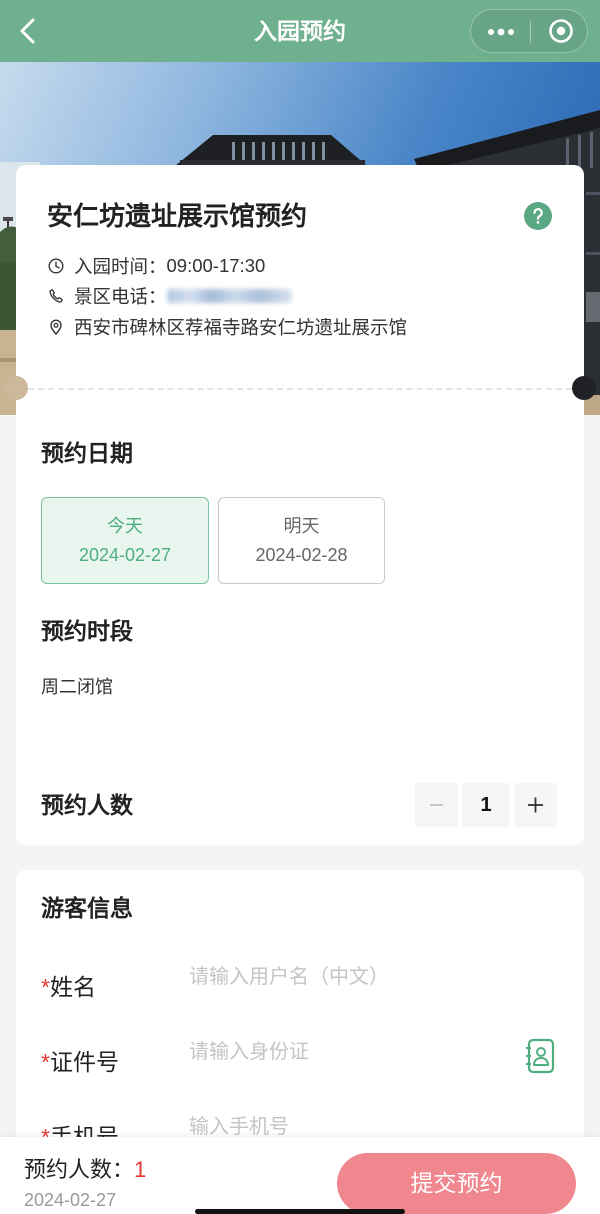  I want to click on time-slot-heading: 预约时段, so click(87, 631).